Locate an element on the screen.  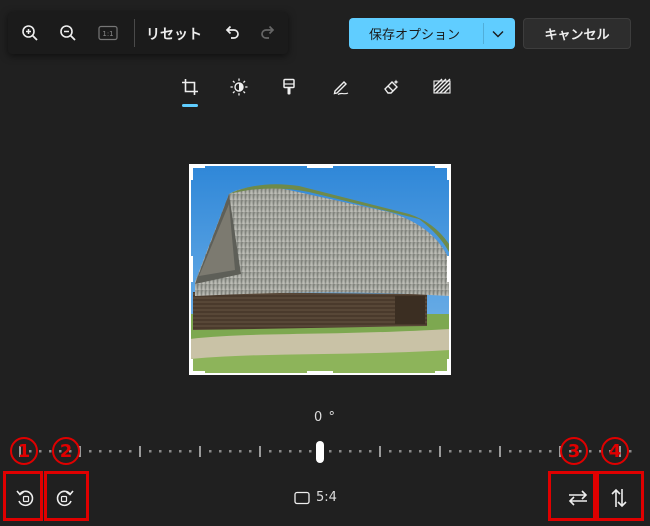
tab-adjustment is located at coordinates (239, 87).